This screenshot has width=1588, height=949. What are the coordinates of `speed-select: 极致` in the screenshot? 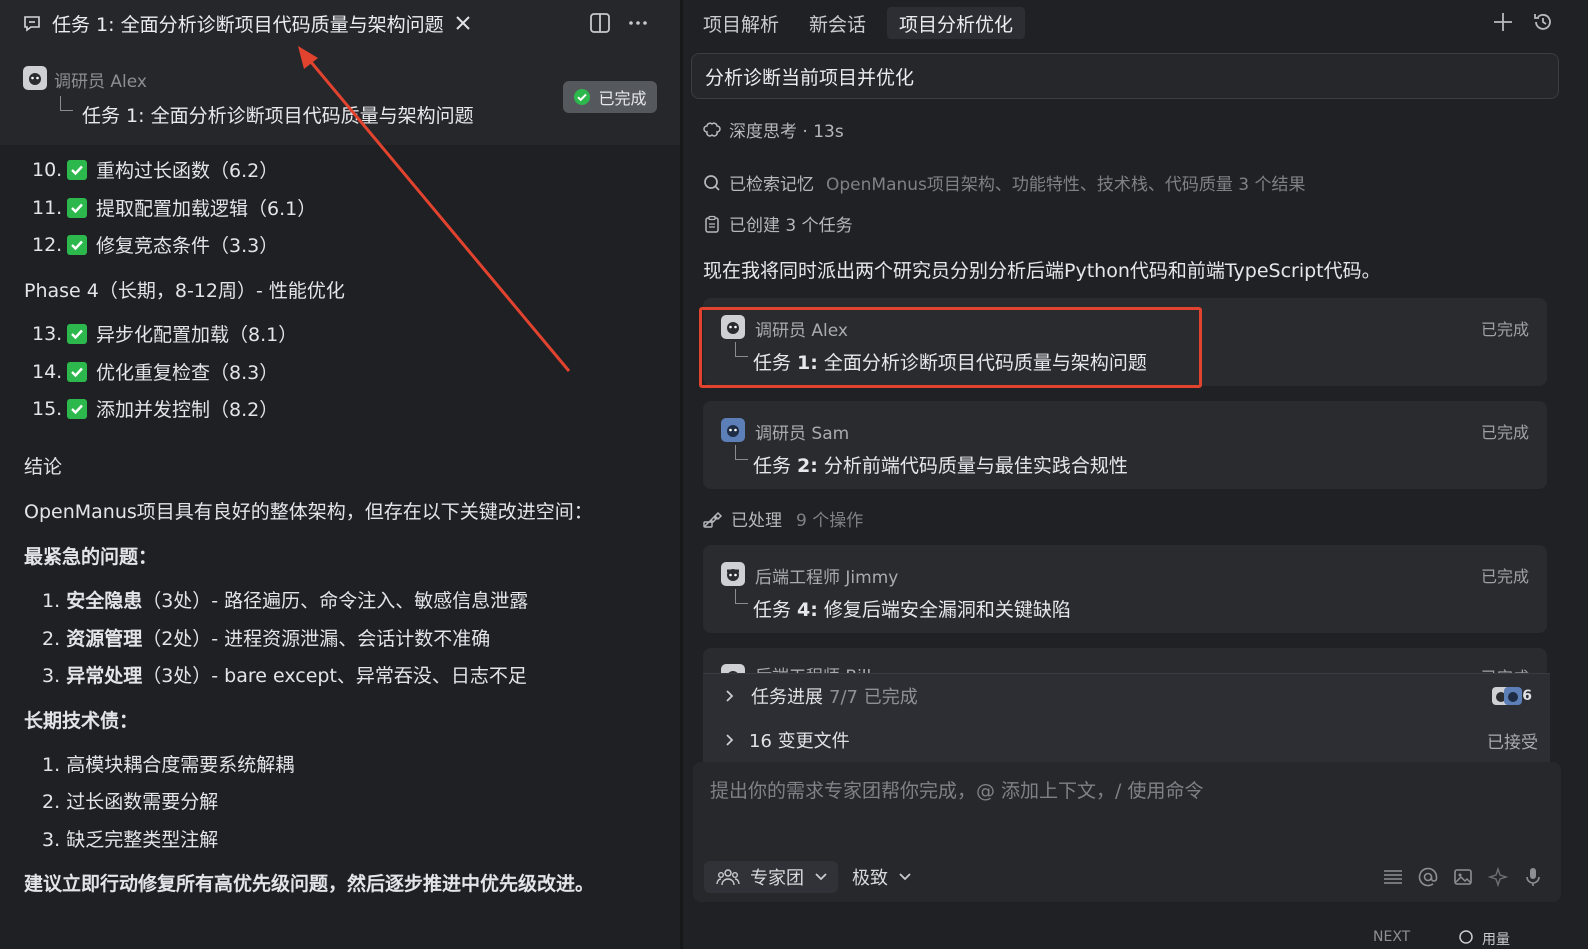 It's located at (882, 877).